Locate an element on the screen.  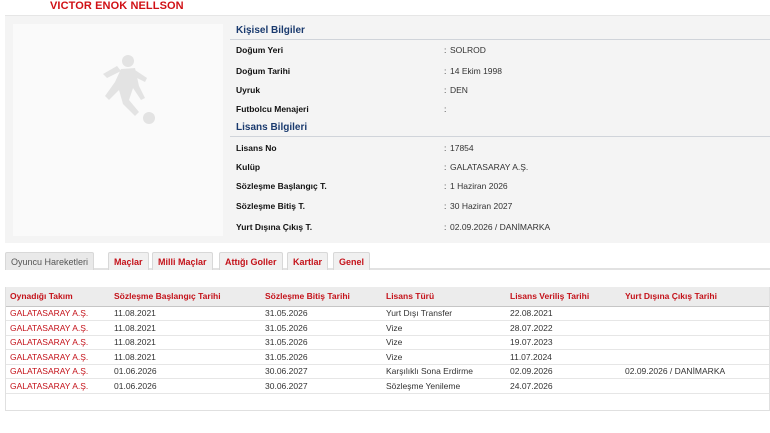
player-name: VICTOR ENOK NELLSON is located at coordinates (117, 6).